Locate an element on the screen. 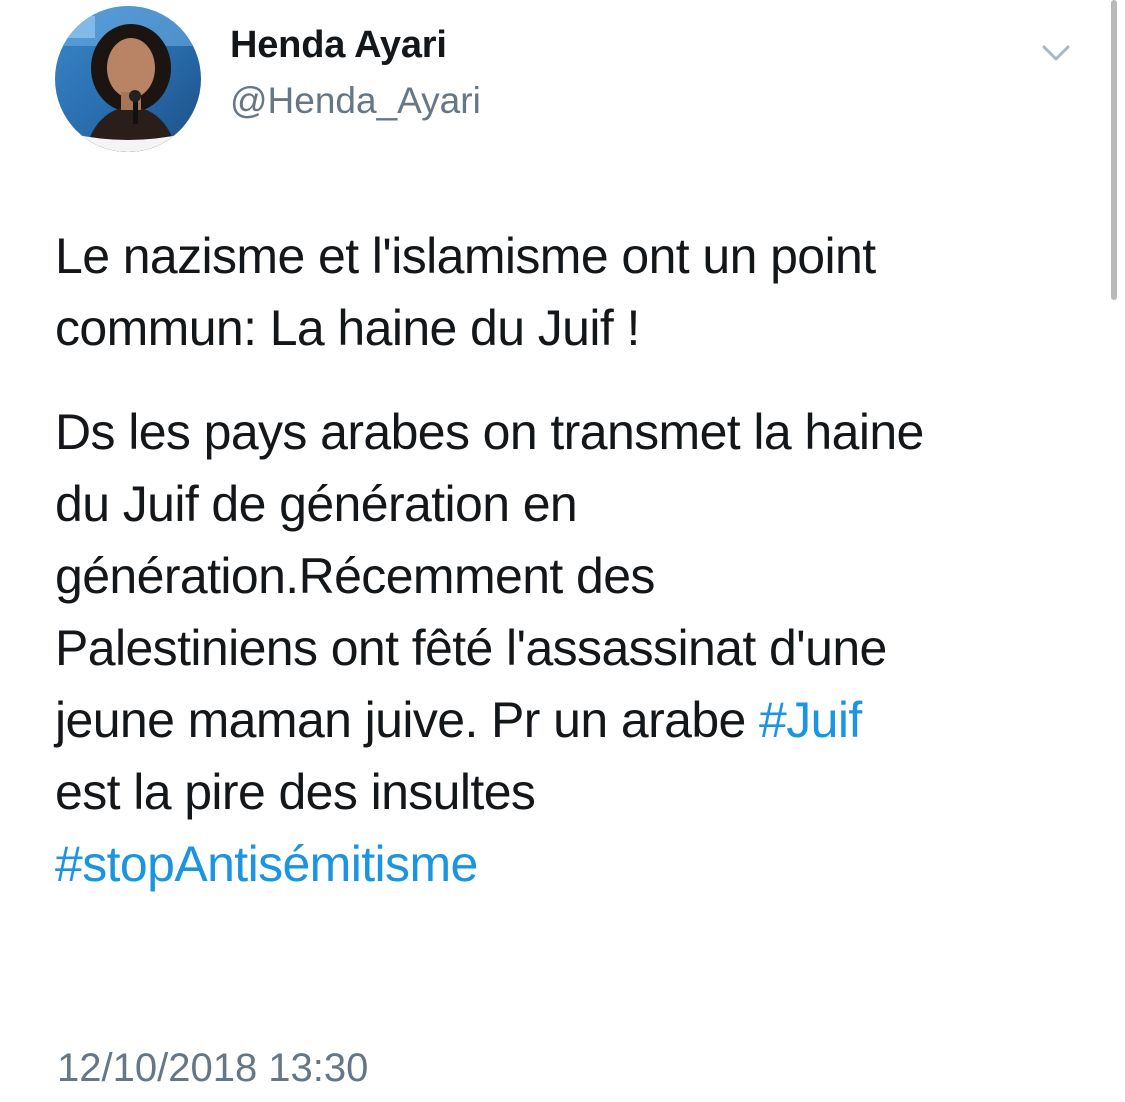 This screenshot has height=1102, width=1125. tweet-line-text: jeune maman juive. Pr un arabe is located at coordinates (407, 720).